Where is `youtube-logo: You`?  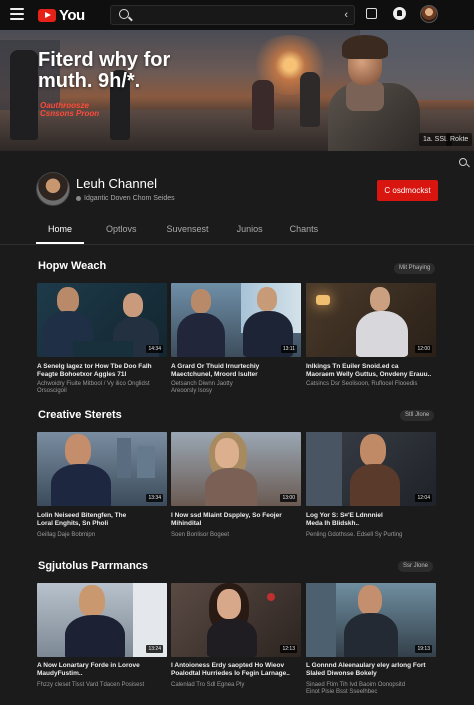
youtube-logo: You is located at coordinates (61, 15).